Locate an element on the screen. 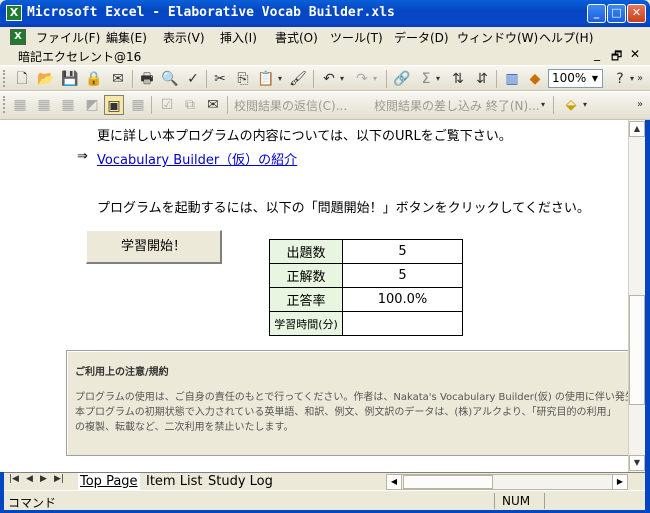 This screenshot has width=650, height=513. review-dropdown-icon: ▾ is located at coordinates (543, 105).